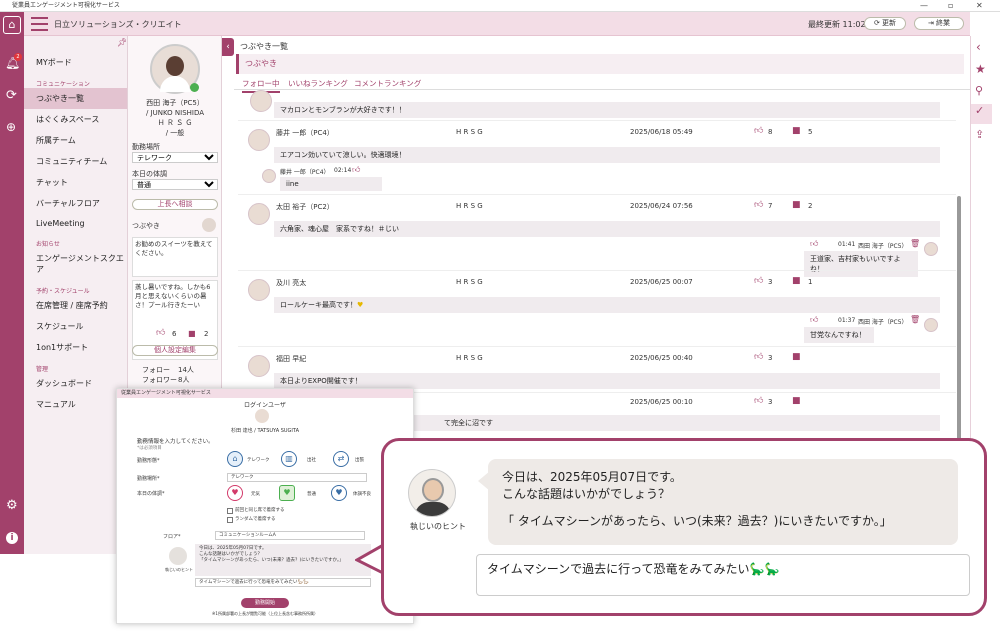 This screenshot has width=1000, height=638. What do you see at coordinates (186, 370) in the screenshot?
I see `follow-count: 14人` at bounding box center [186, 370].